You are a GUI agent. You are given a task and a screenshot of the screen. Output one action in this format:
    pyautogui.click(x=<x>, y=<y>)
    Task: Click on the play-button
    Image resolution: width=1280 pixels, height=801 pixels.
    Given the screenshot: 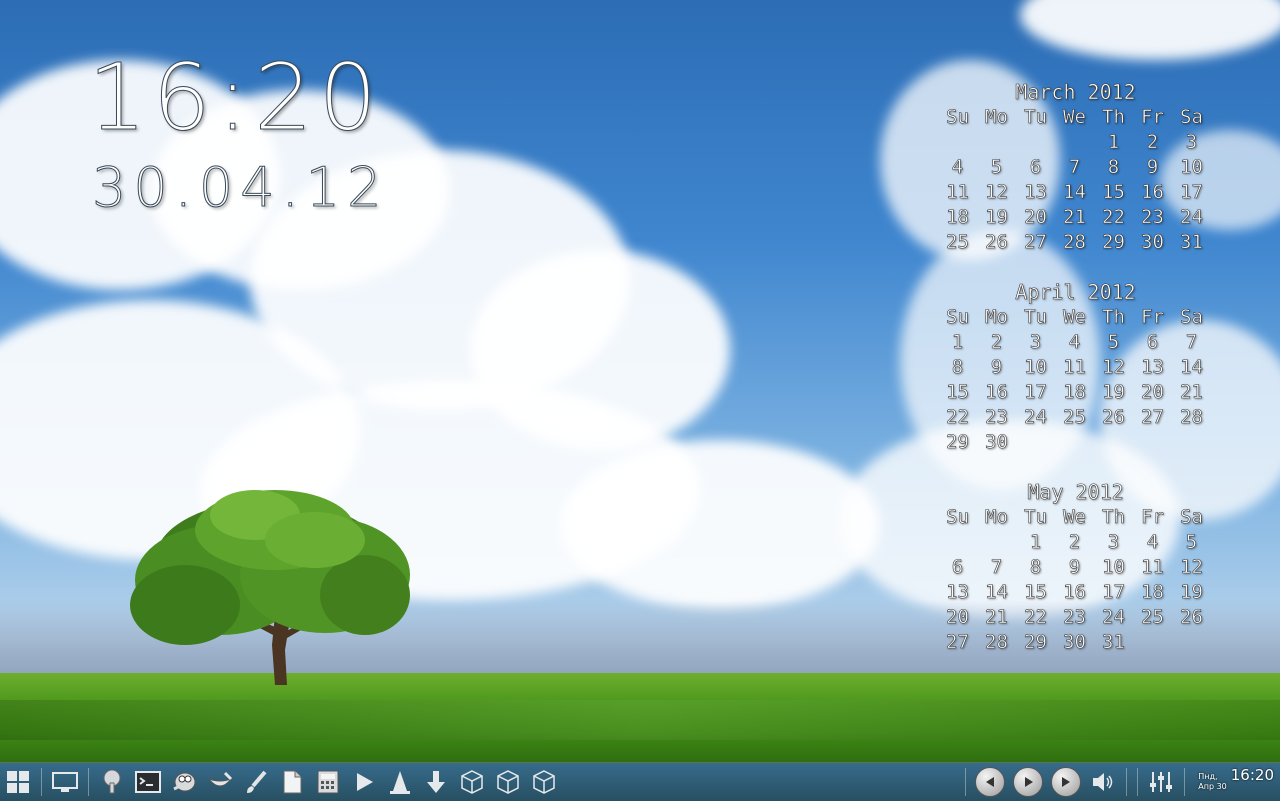 What is the action you would take?
    pyautogui.click(x=1028, y=782)
    